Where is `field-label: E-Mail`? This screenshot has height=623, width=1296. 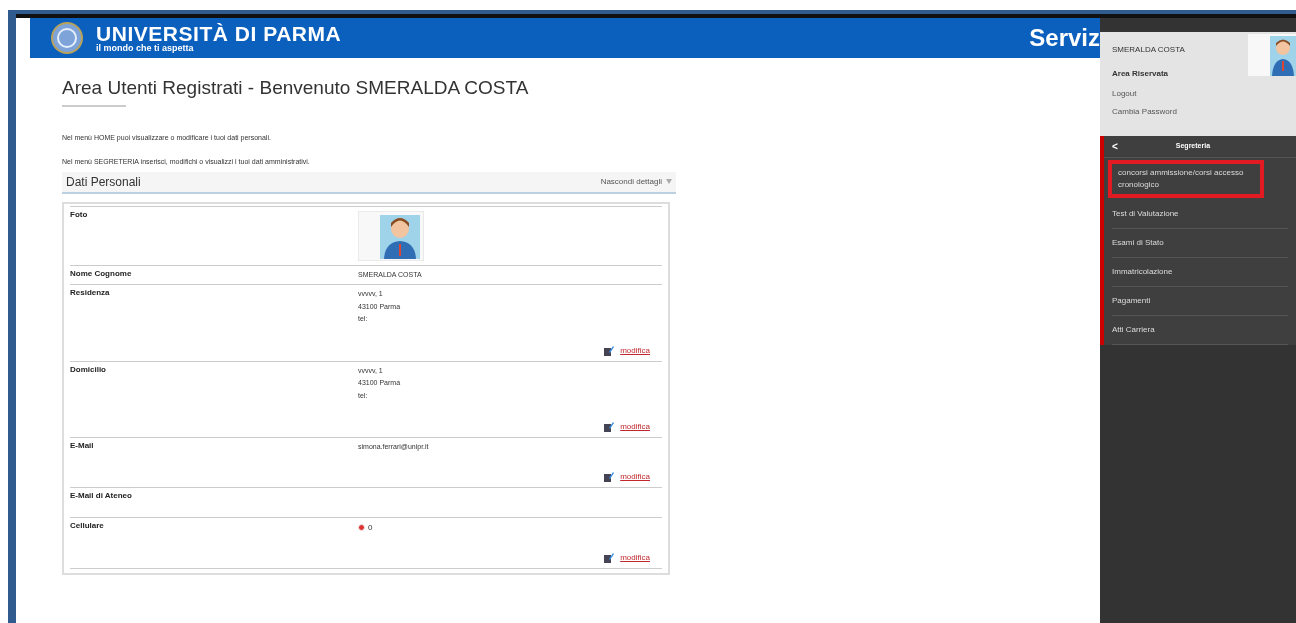
field-label: E-Mail is located at coordinates (82, 446).